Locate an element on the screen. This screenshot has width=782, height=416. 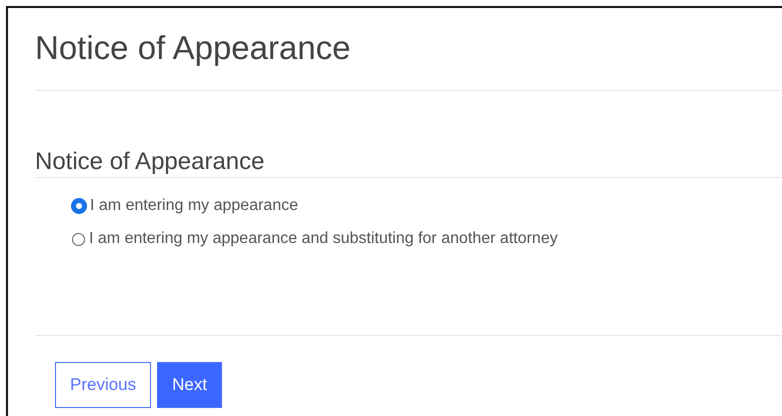
option-label: I am entering my appearance and substituting for another attorney is located at coordinates (323, 239).